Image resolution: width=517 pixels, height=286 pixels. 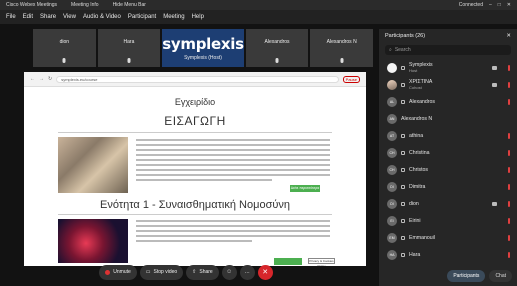 I want to click on end-meeting-button: ✕, so click(x=265, y=272).